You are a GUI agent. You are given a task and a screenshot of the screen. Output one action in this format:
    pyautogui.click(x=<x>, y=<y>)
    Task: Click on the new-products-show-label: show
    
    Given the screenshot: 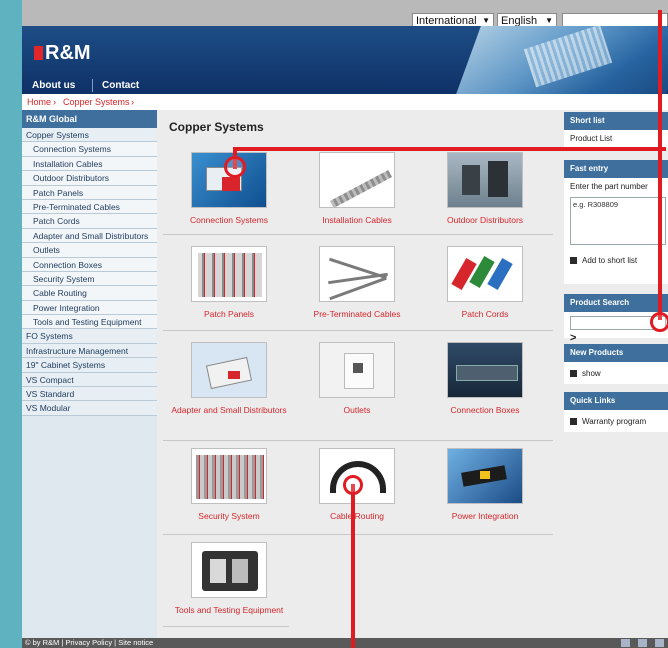 What is the action you would take?
    pyautogui.click(x=591, y=373)
    